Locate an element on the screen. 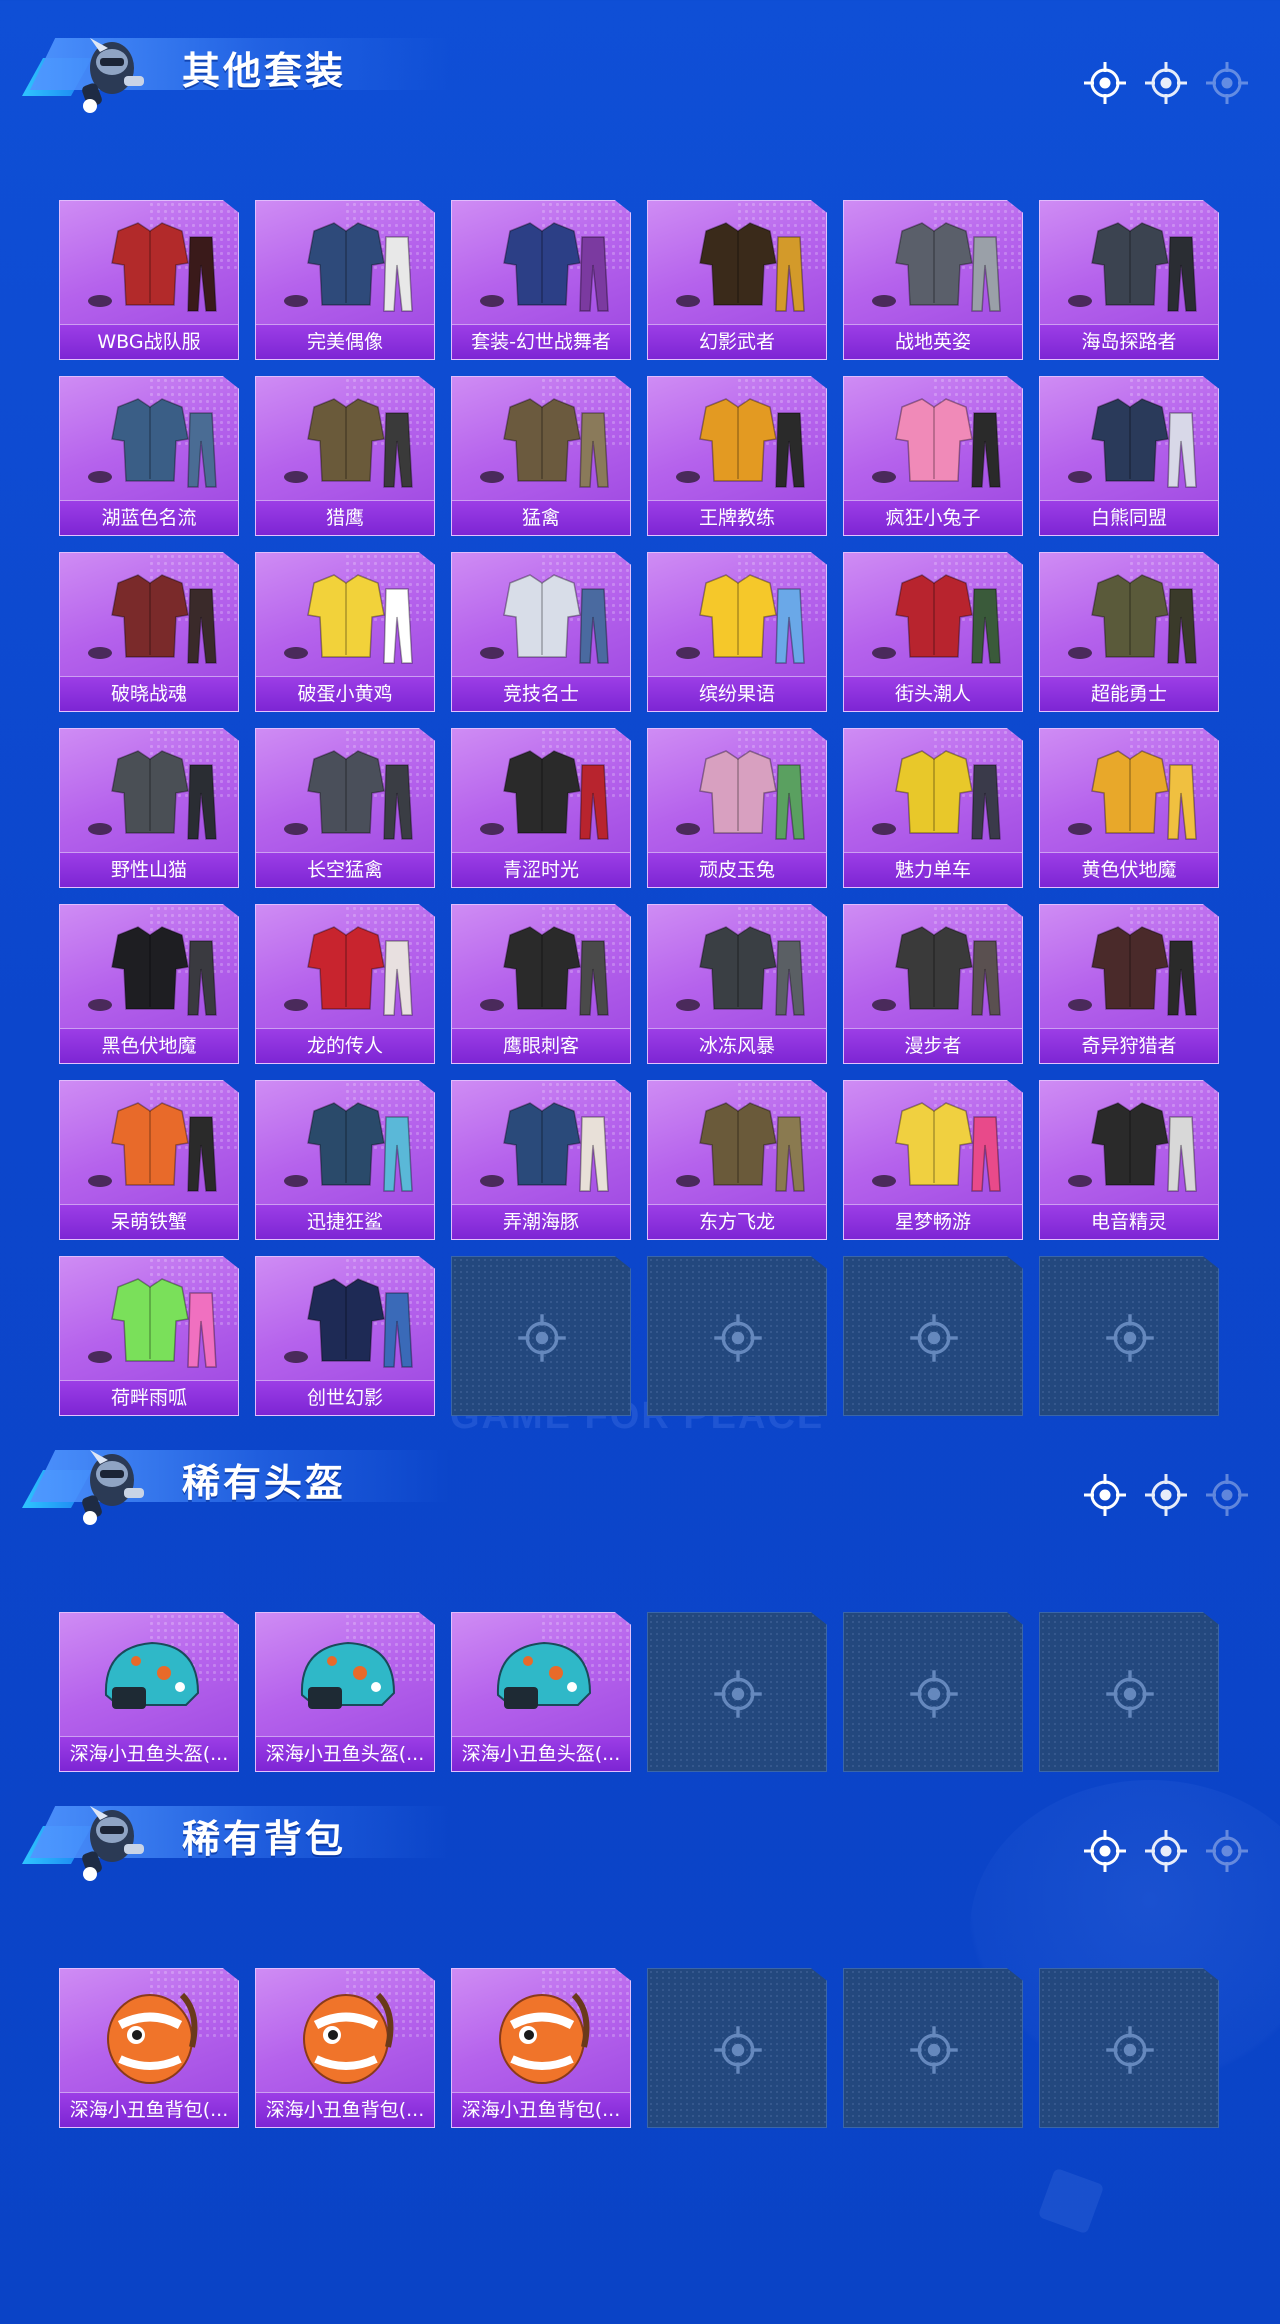 The height and width of the screenshot is (2324, 1280). item-card: 幻影武者 is located at coordinates (737, 280).